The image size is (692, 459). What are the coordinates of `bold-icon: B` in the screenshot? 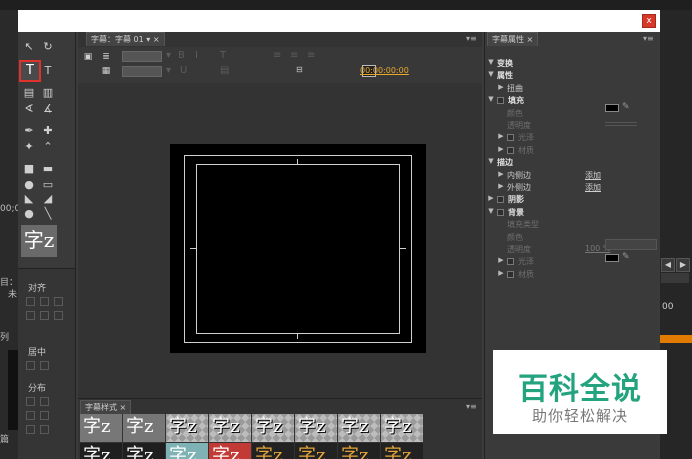 It's located at (181, 55).